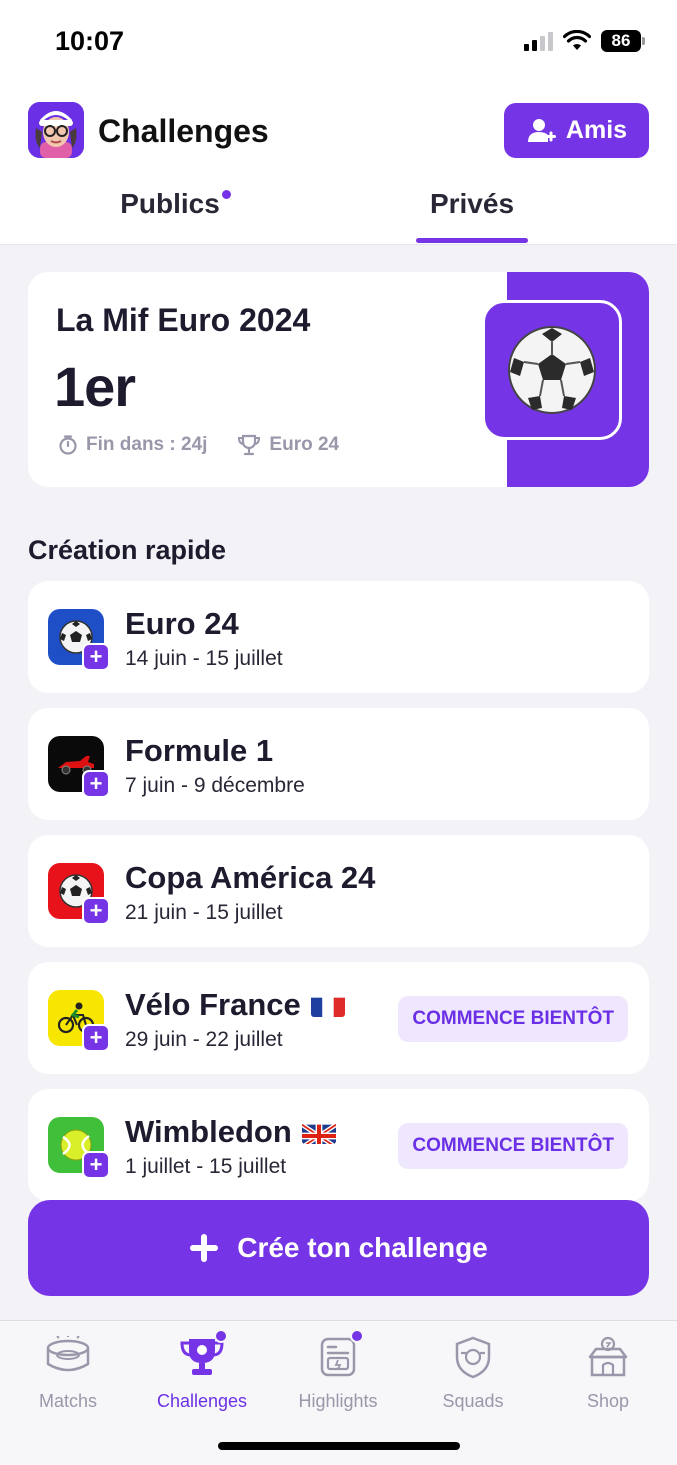 The height and width of the screenshot is (1465, 677). What do you see at coordinates (127, 550) in the screenshot?
I see `section-title-quick-create: Création rapide` at bounding box center [127, 550].